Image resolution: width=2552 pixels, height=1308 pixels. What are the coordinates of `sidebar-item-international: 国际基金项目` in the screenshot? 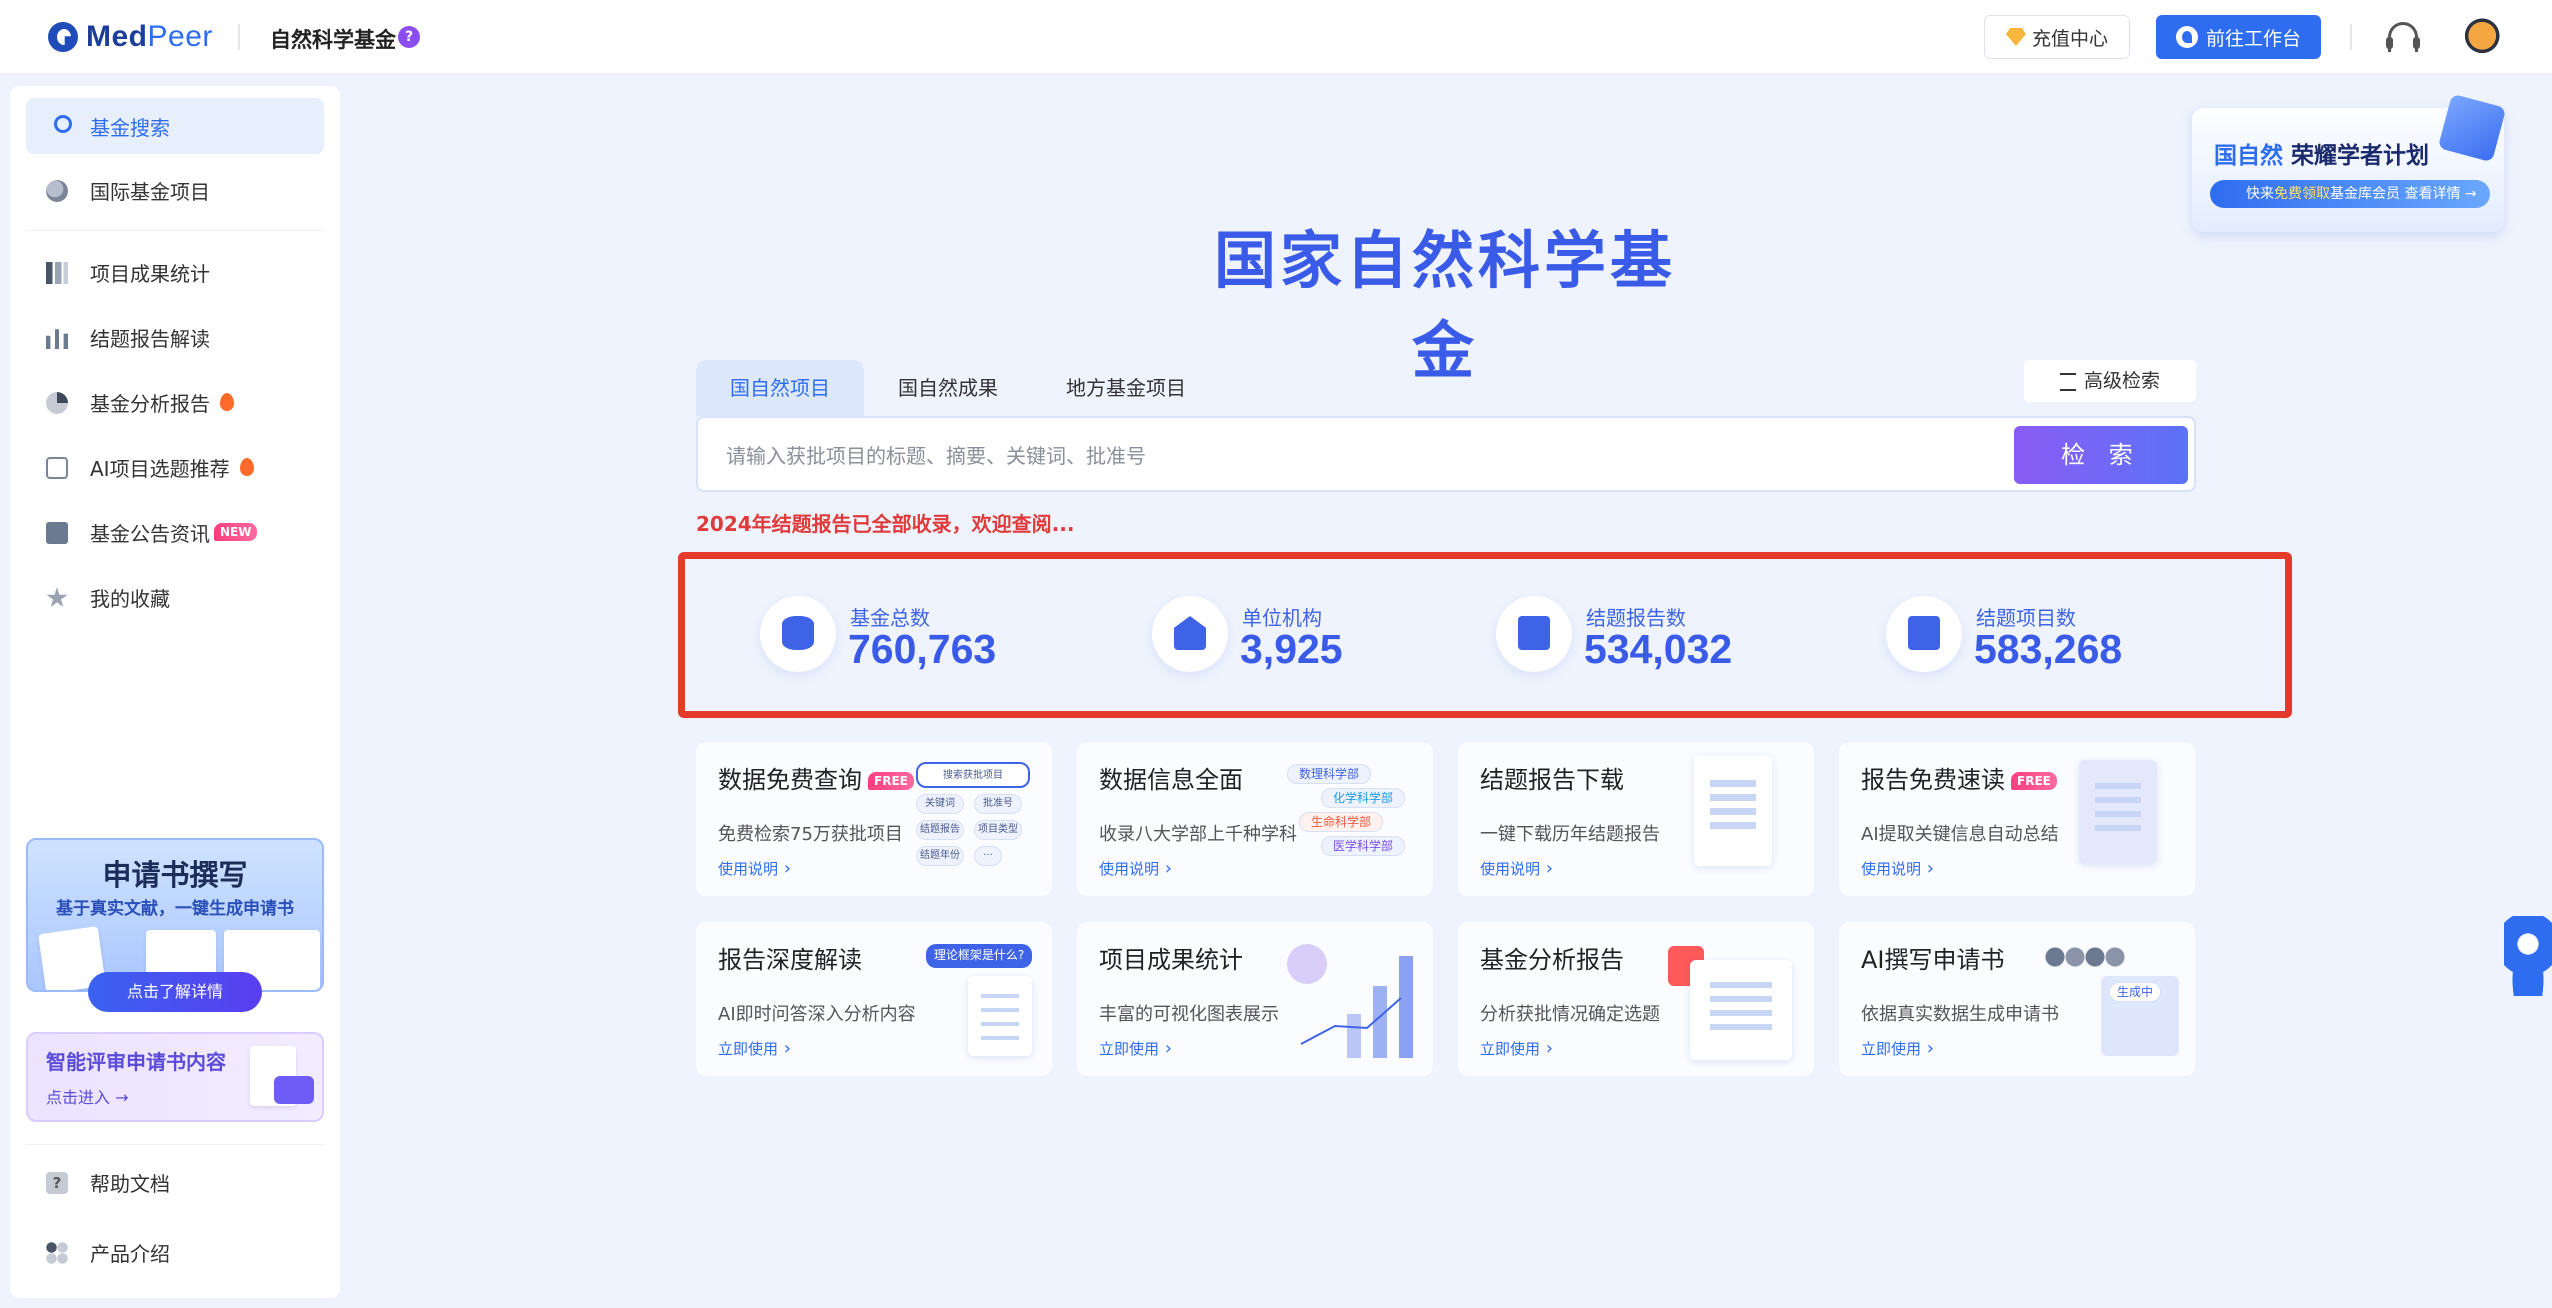 It's located at (175, 190).